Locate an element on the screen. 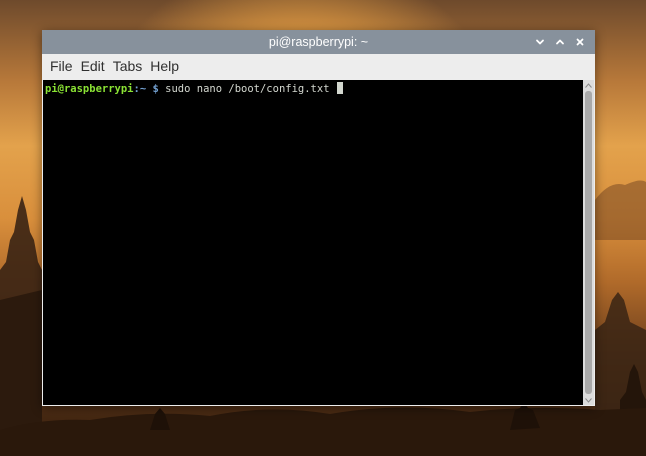 Image resolution: width=646 pixels, height=456 pixels. scroll-down-arrow is located at coordinates (588, 400).